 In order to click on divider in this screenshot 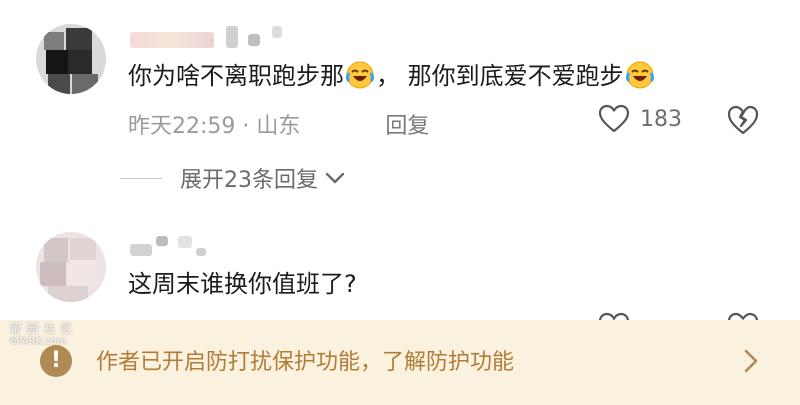, I will do `click(141, 178)`.